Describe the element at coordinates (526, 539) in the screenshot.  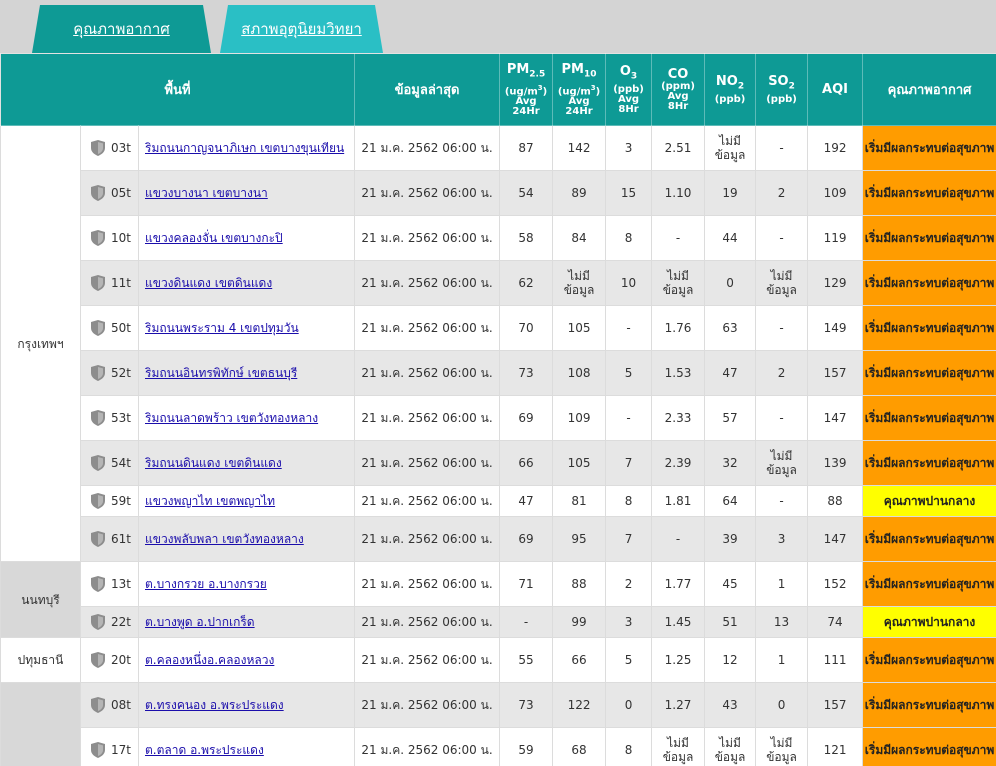
I see `pm25-value: 69` at that location.